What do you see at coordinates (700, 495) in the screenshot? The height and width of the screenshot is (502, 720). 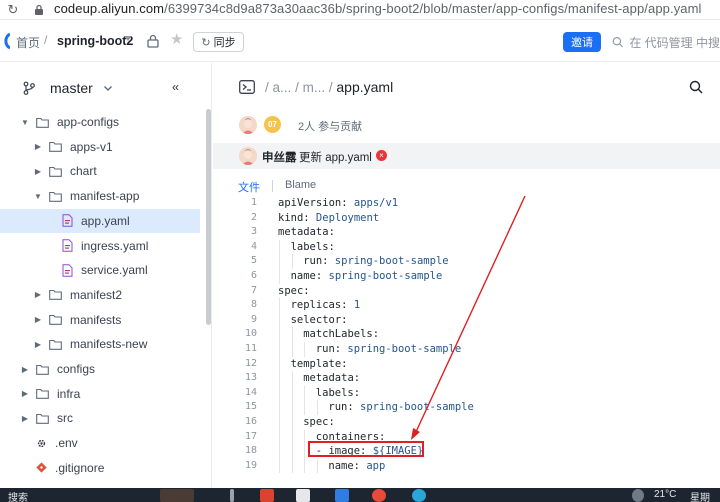 I see `taskbar-clock: 星期` at bounding box center [700, 495].